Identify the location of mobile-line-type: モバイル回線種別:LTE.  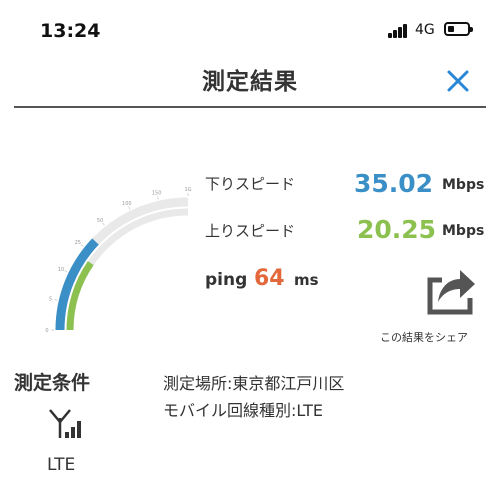
(243, 410).